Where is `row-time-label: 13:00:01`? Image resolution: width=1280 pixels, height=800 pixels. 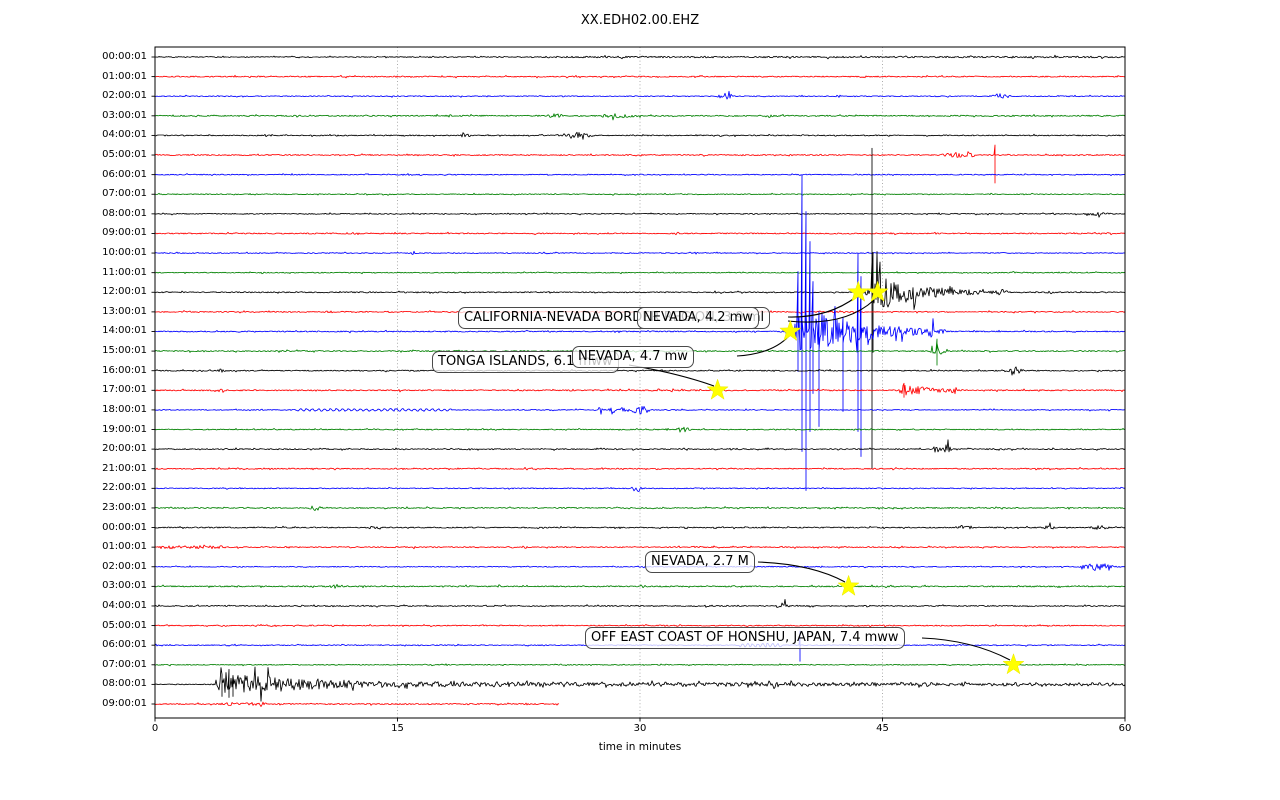 row-time-label: 13:00:01 is located at coordinates (124, 311).